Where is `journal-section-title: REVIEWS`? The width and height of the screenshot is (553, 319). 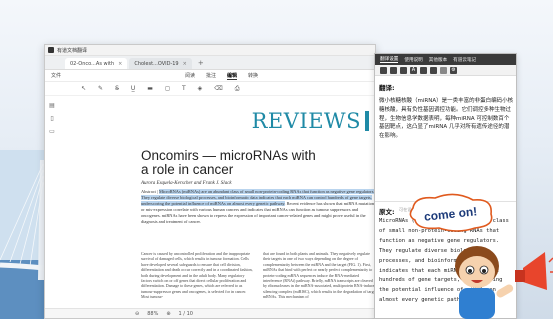
journal-section-title: REVIEWS is located at coordinates (306, 121).